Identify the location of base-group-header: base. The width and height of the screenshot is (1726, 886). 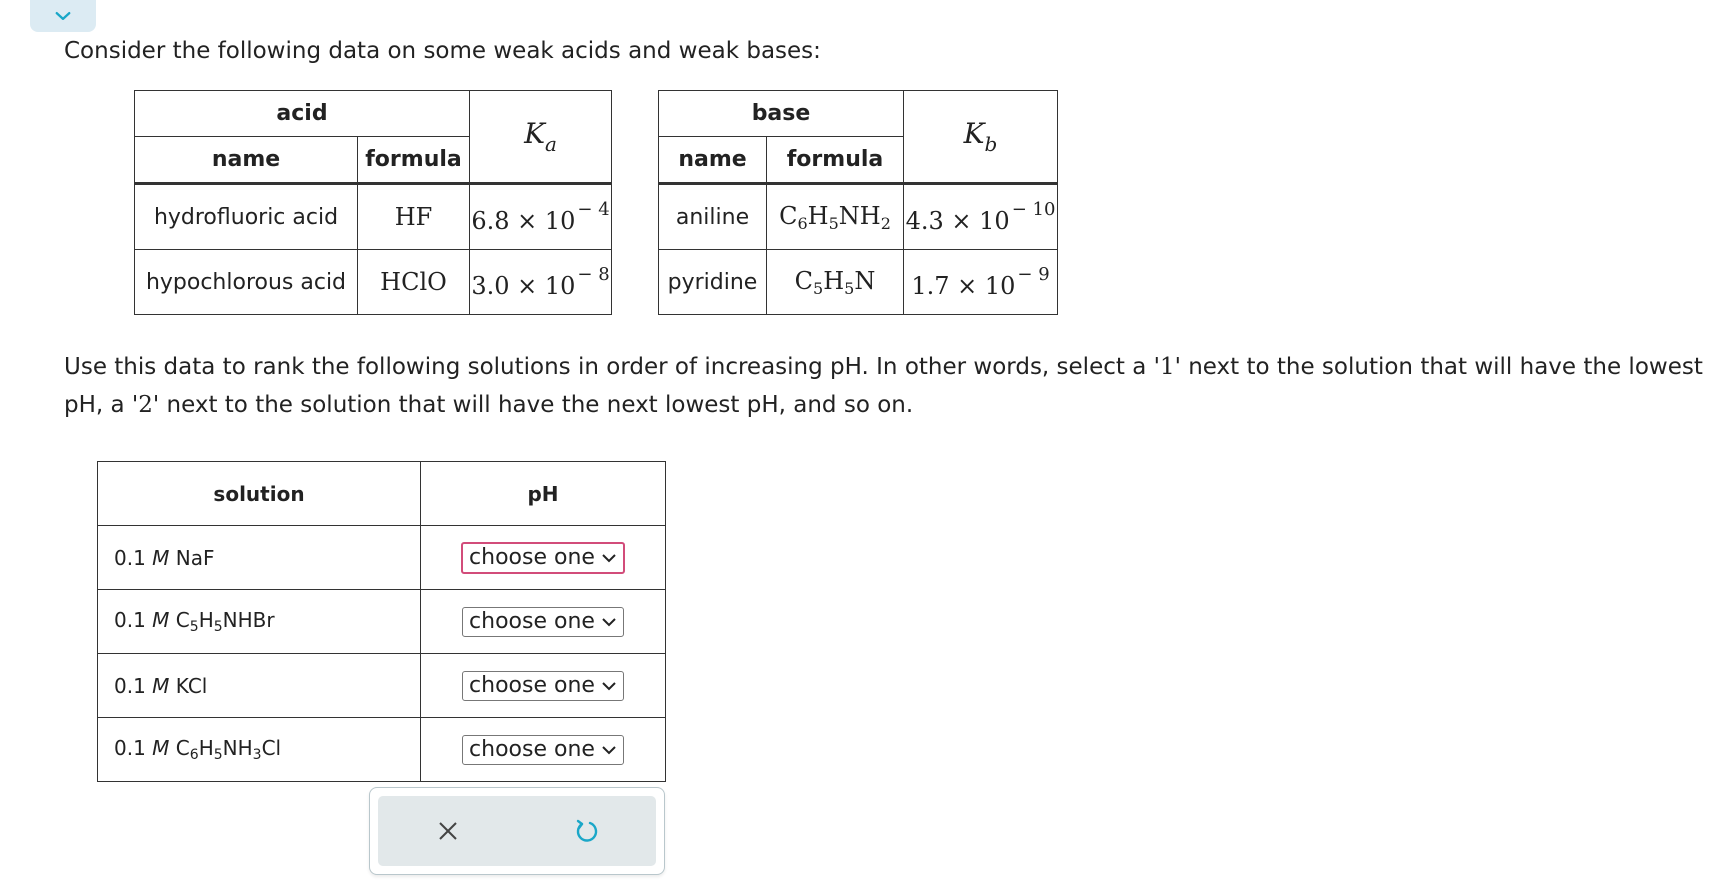
(781, 113).